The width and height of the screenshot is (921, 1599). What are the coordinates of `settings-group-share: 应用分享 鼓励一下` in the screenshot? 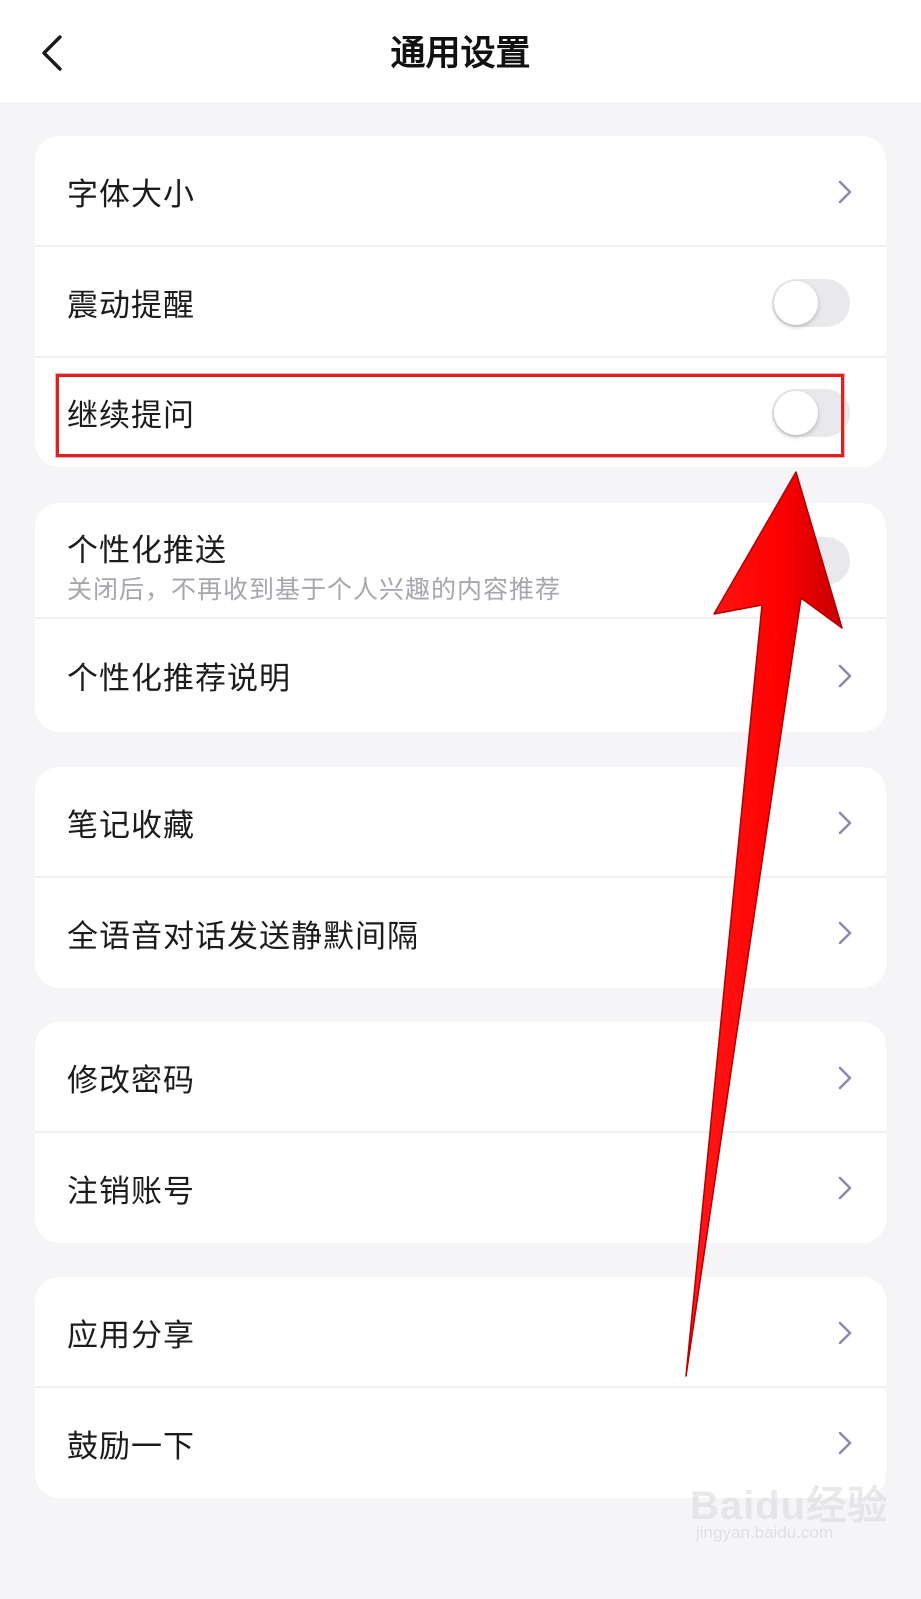 It's located at (460, 1387).